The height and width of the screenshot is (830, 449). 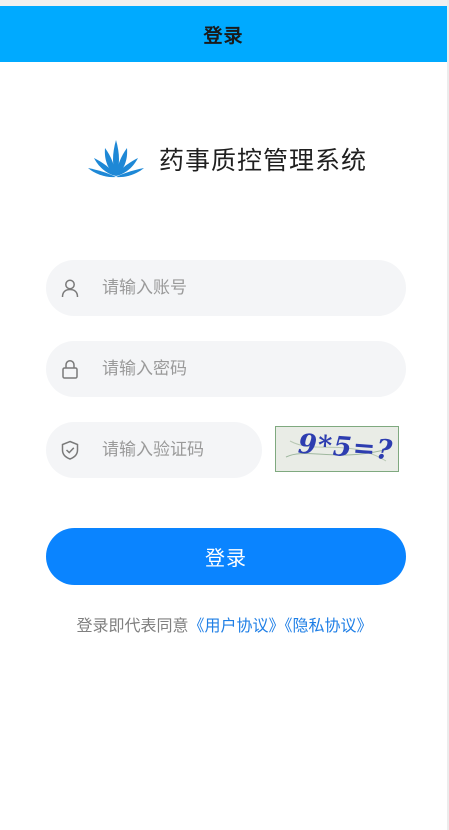 I want to click on page-title: 登录, so click(x=223, y=35).